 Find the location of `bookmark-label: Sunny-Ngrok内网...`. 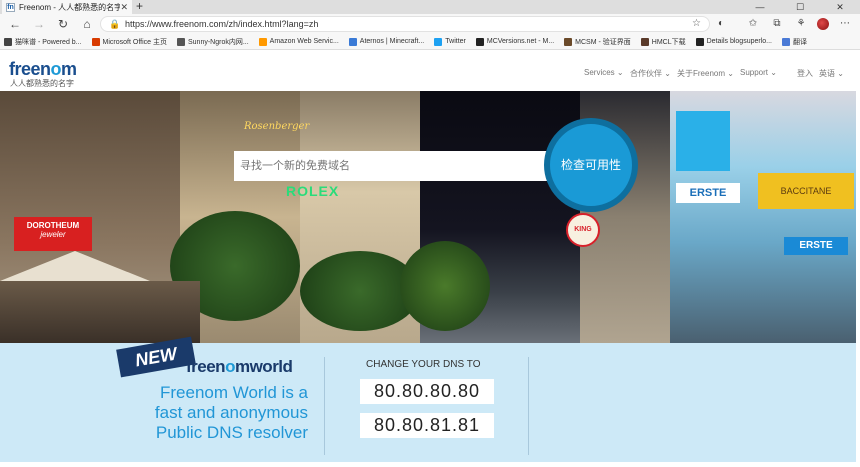

bookmark-label: Sunny-Ngrok内网... is located at coordinates (218, 42).